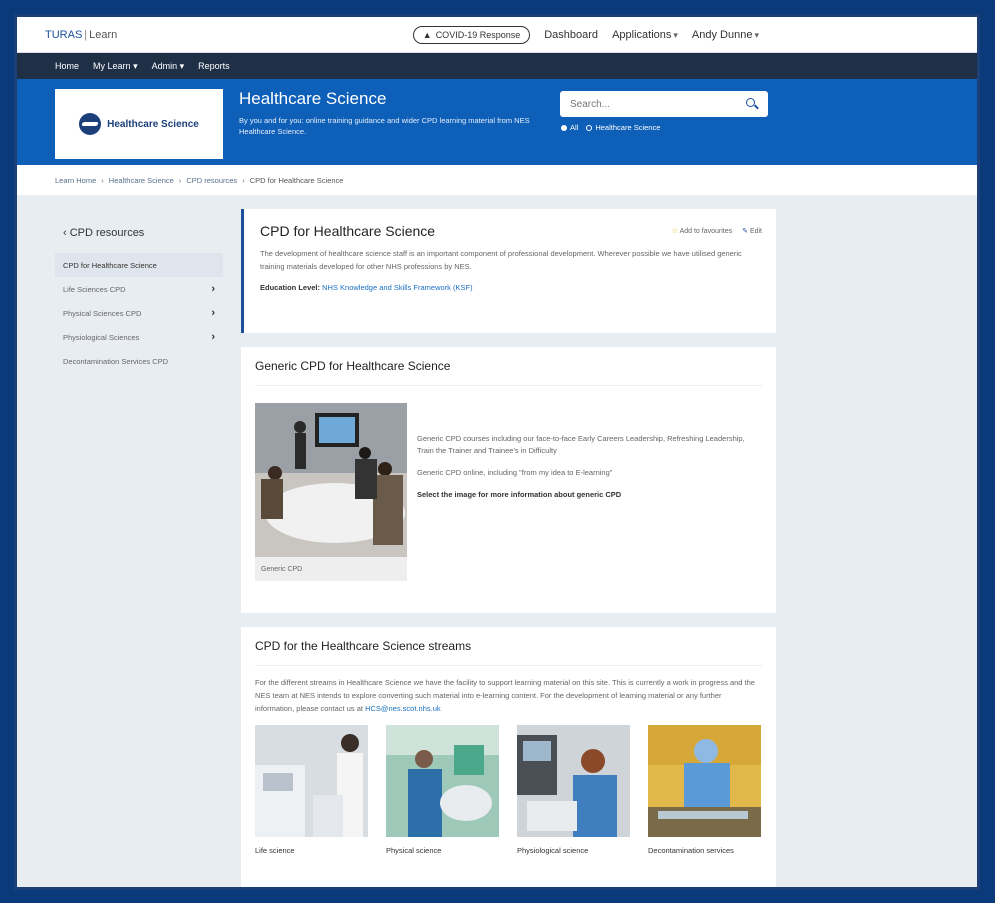 The height and width of the screenshot is (903, 995). What do you see at coordinates (141, 180) in the screenshot?
I see `breadcrumb-healthcare-science: Healthcare Science` at bounding box center [141, 180].